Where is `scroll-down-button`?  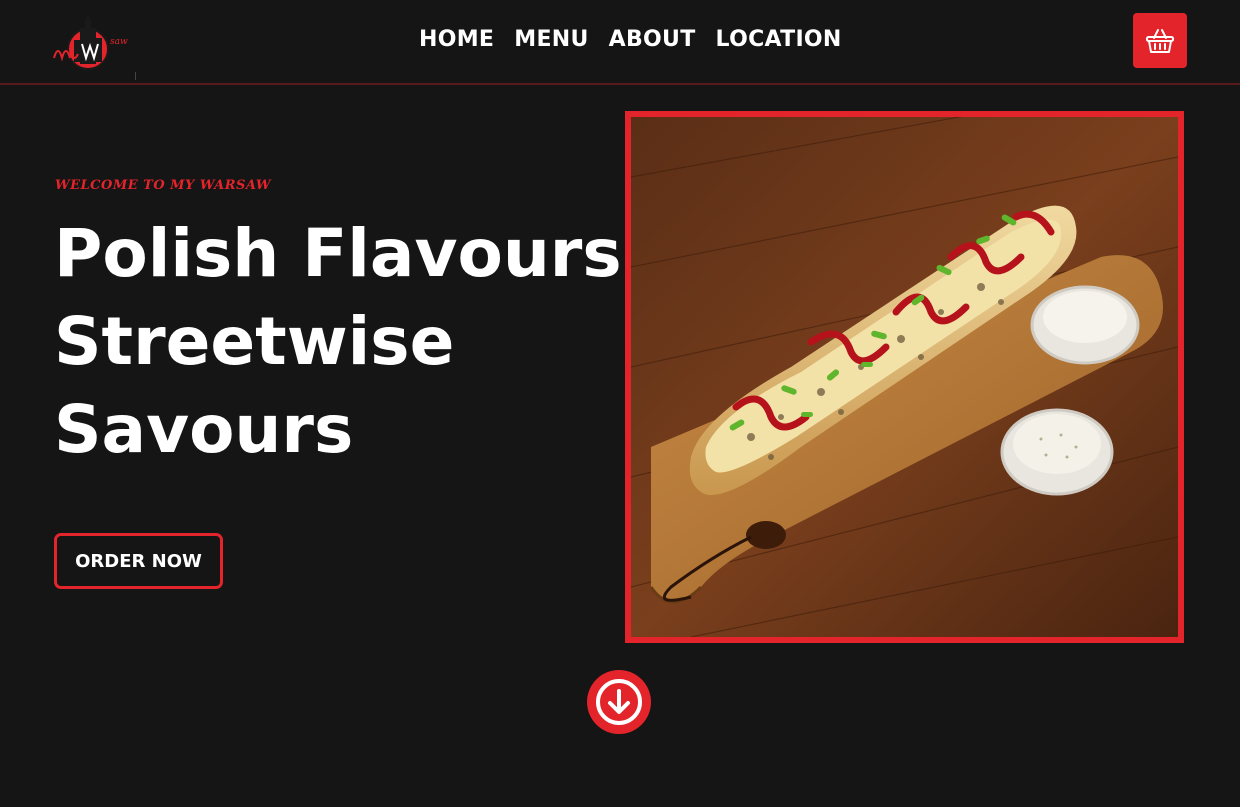 scroll-down-button is located at coordinates (619, 702).